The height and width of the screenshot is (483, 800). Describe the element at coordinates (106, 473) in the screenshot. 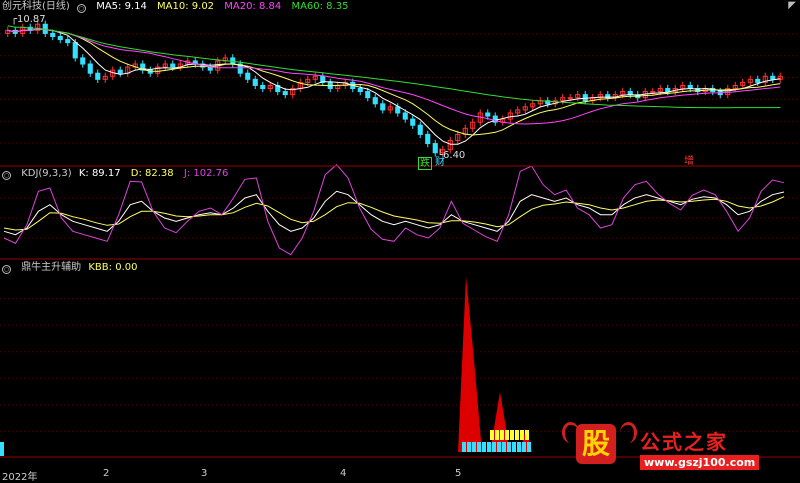

I see `time-axis-label: 2` at that location.